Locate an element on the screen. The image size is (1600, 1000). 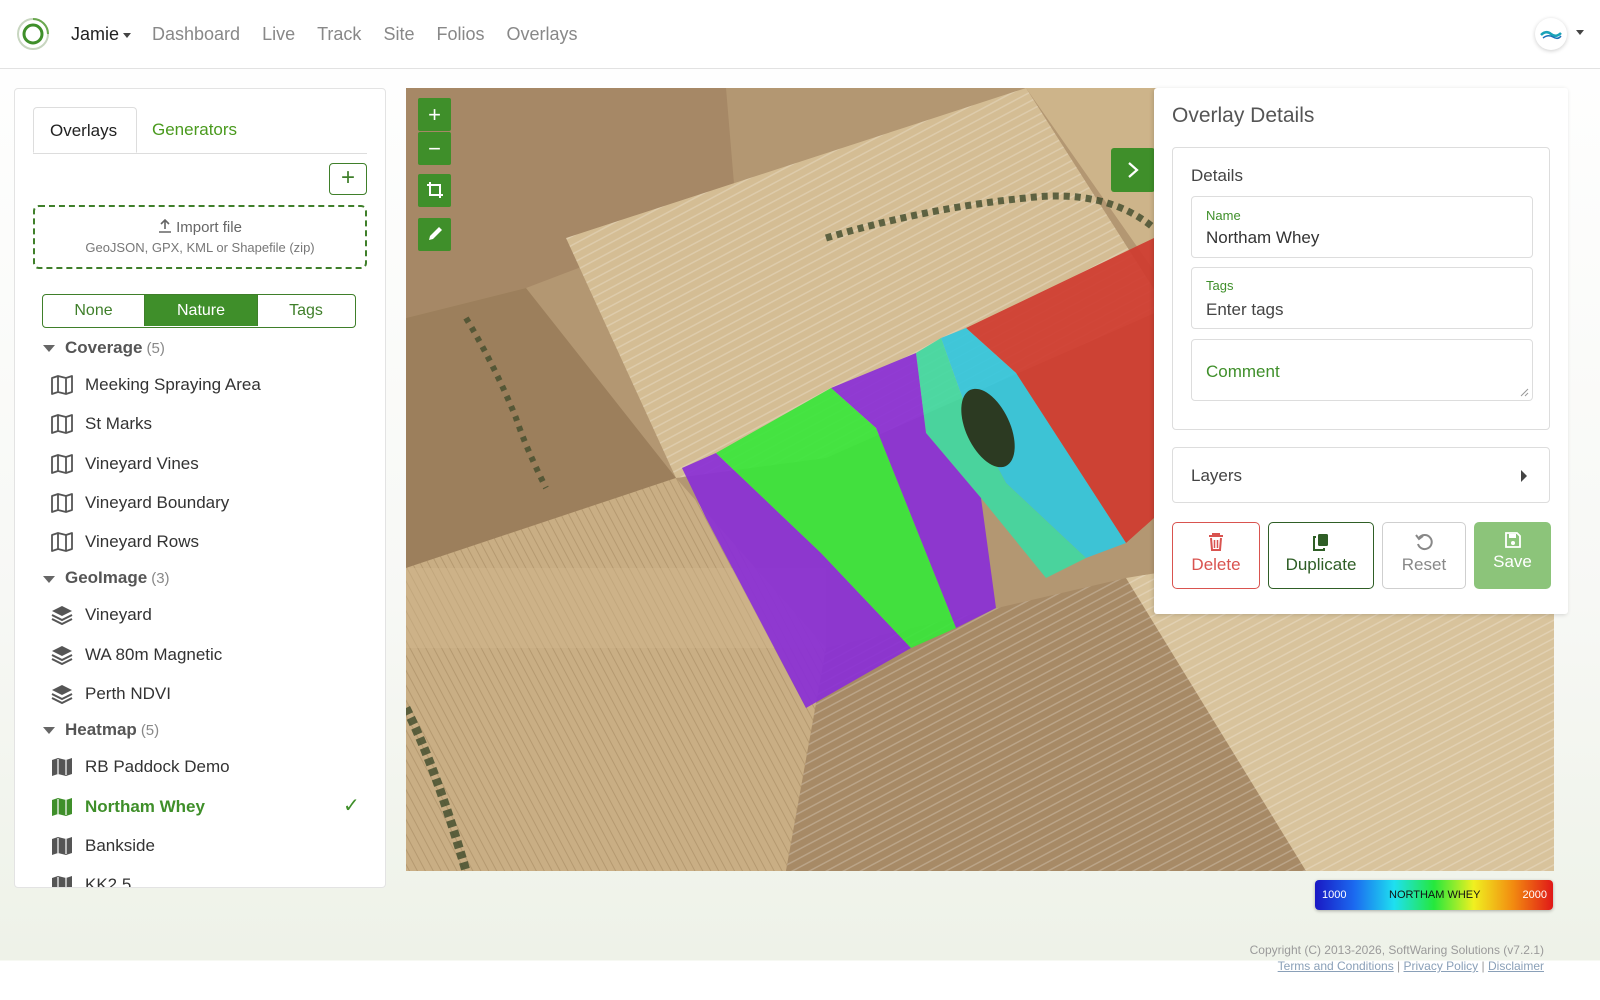
privacy-link: Privacy Policy is located at coordinates (1441, 966).